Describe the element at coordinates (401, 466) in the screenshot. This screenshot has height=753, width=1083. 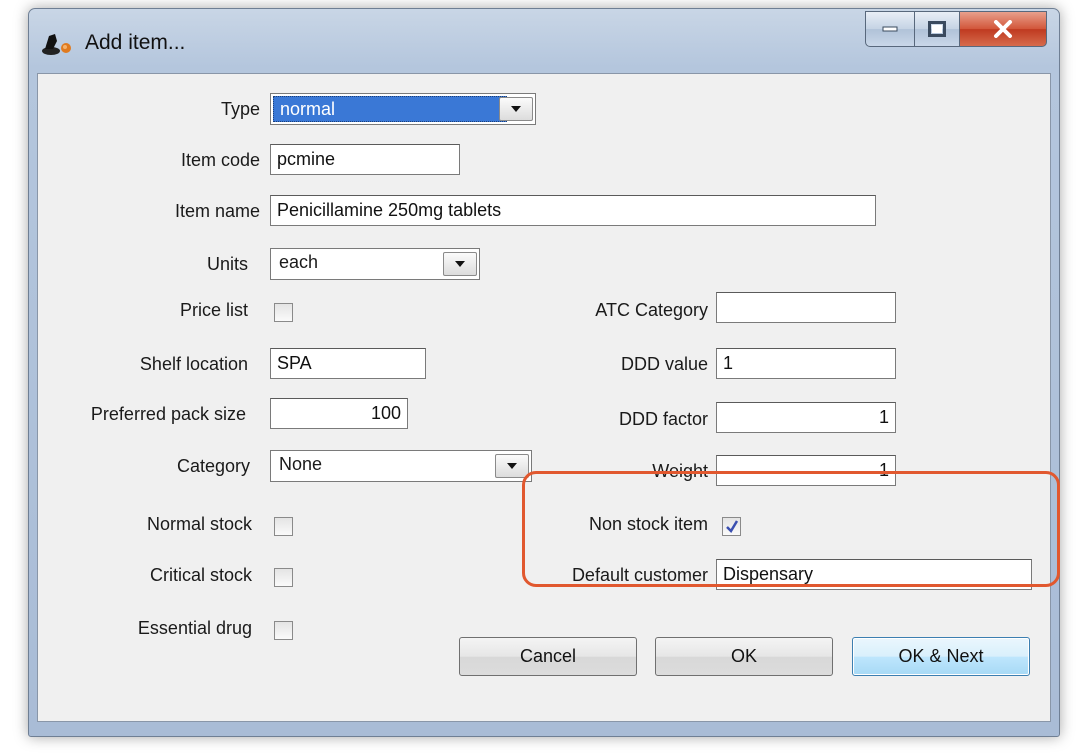
I see `category-select: None` at that location.